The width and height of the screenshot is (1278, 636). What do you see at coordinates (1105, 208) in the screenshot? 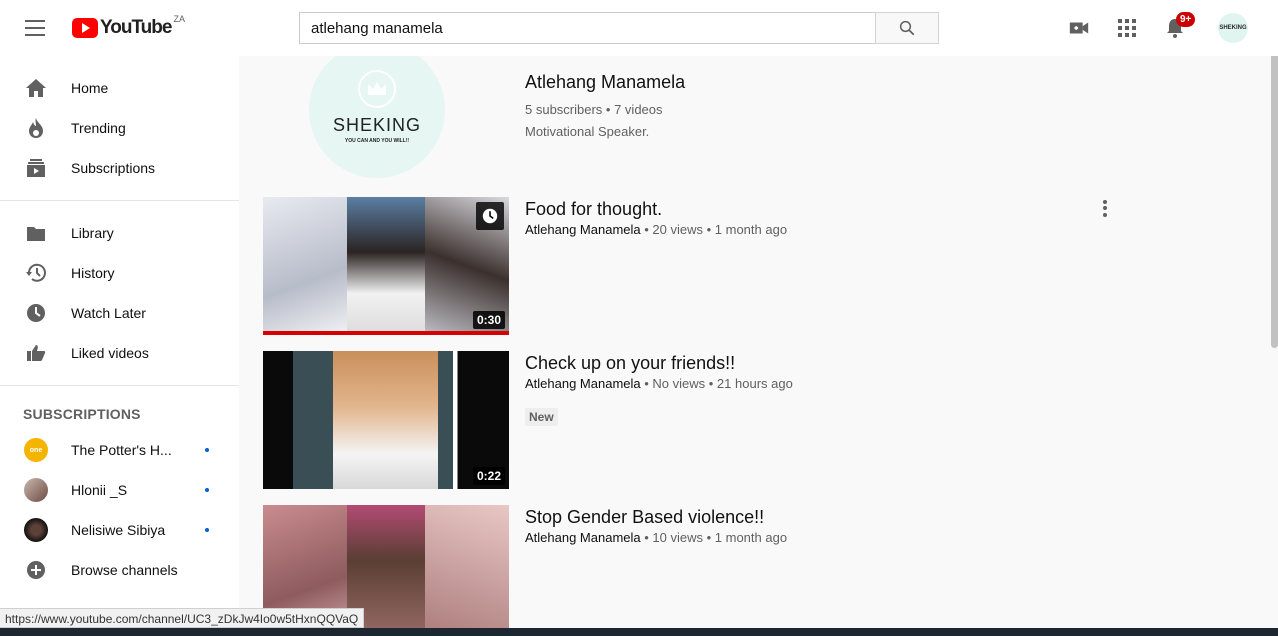
I see `more-actions-icon` at bounding box center [1105, 208].